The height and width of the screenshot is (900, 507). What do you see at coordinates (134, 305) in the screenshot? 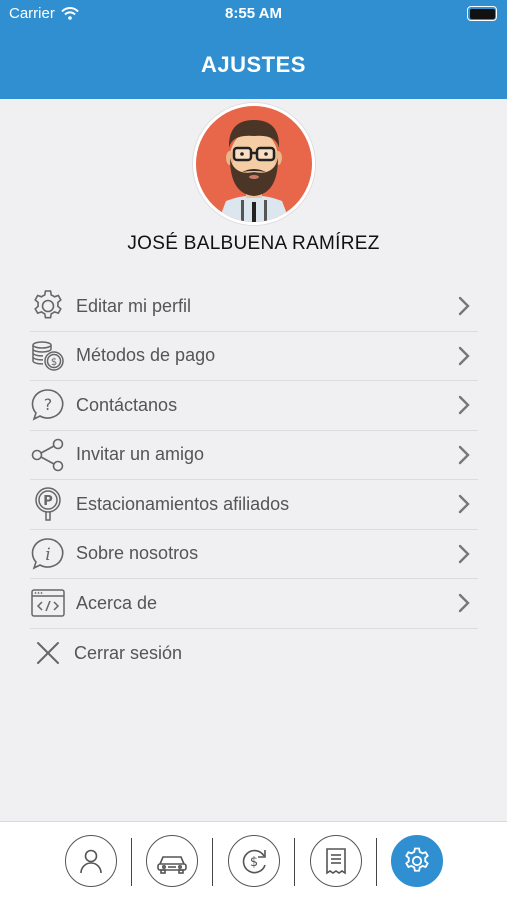
I see `menu-item-label: Editar mi perfil` at bounding box center [134, 305].